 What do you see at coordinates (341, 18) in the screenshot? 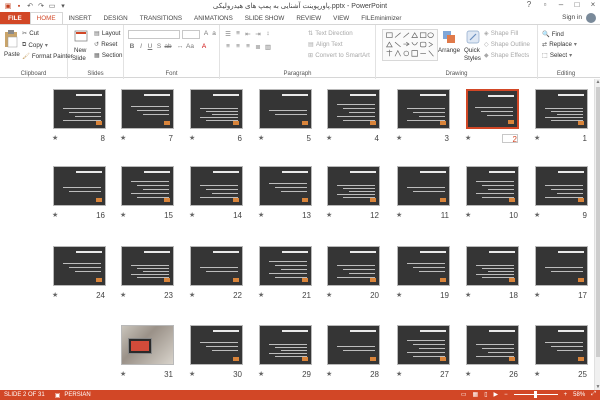
I see `tab-view: VIEW` at bounding box center [341, 18].